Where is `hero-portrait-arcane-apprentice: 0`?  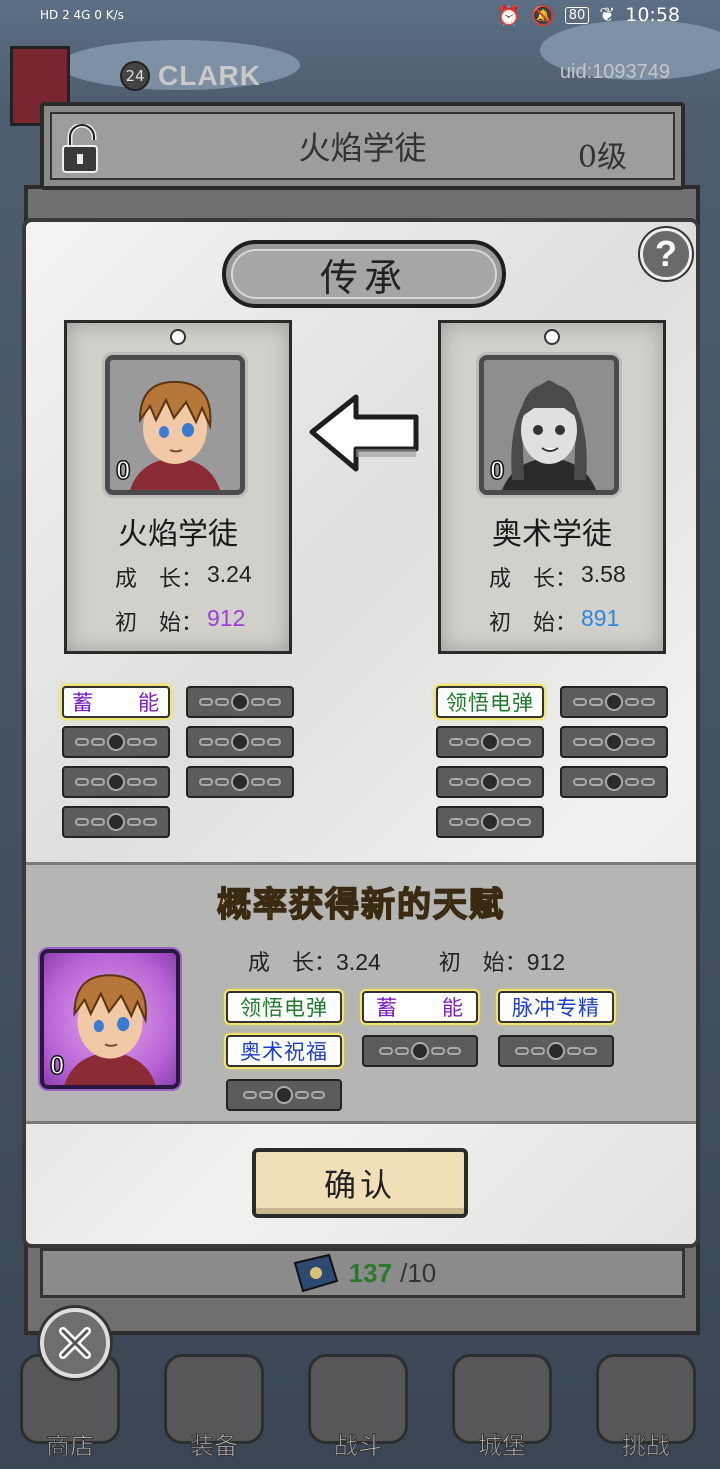
hero-portrait-arcane-apprentice: 0 is located at coordinates (549, 425).